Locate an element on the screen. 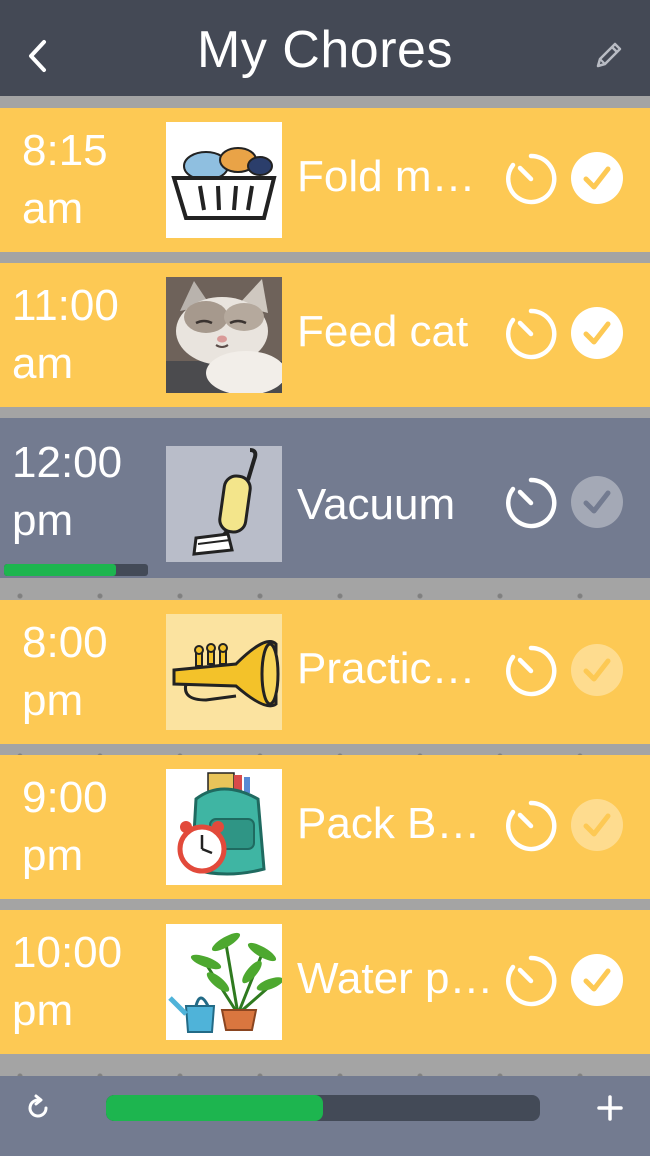 The width and height of the screenshot is (650, 1156). chore-label: Feed cat is located at coordinates (383, 331).